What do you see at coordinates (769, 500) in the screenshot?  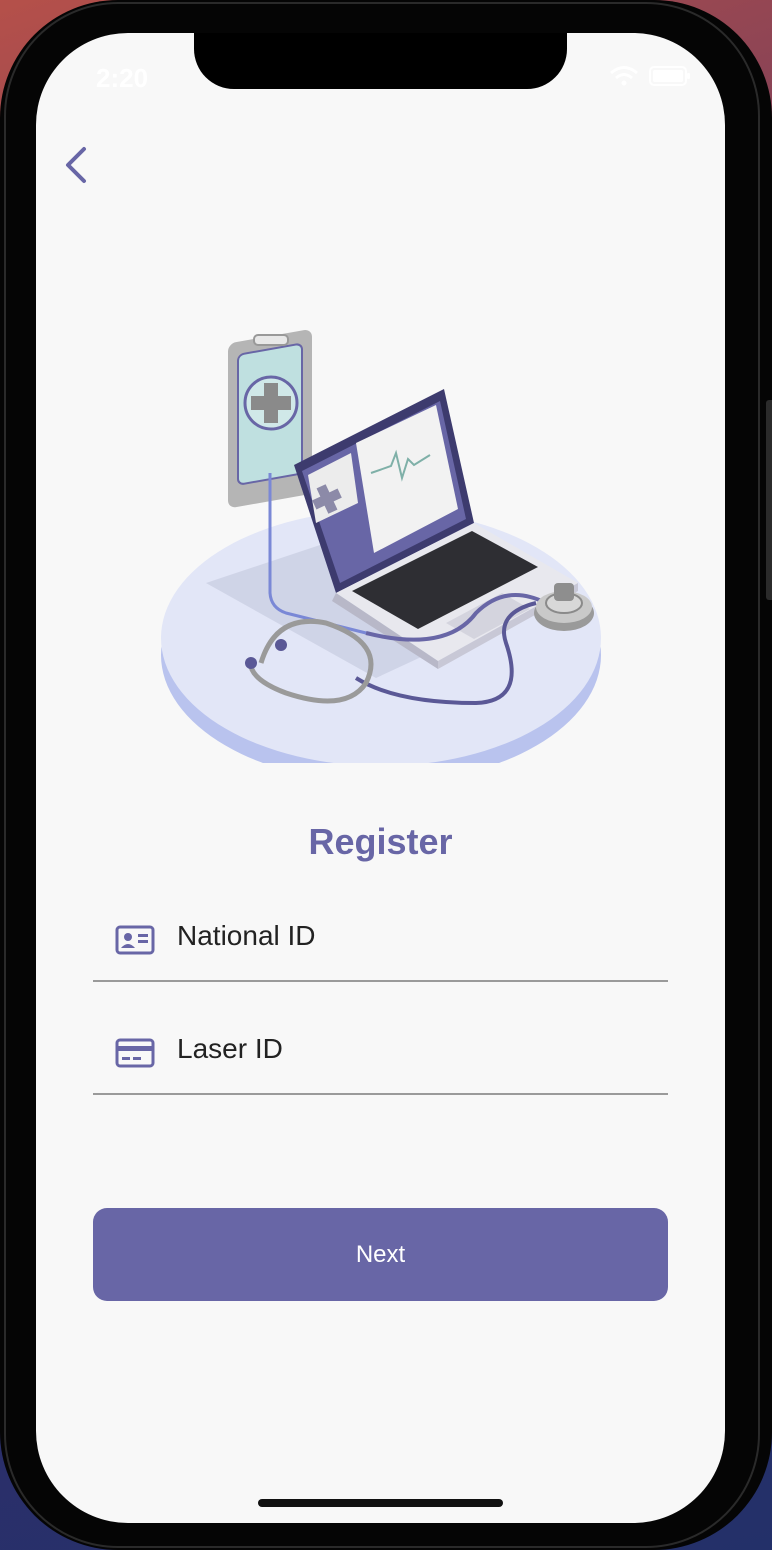 I see `side-button` at bounding box center [769, 500].